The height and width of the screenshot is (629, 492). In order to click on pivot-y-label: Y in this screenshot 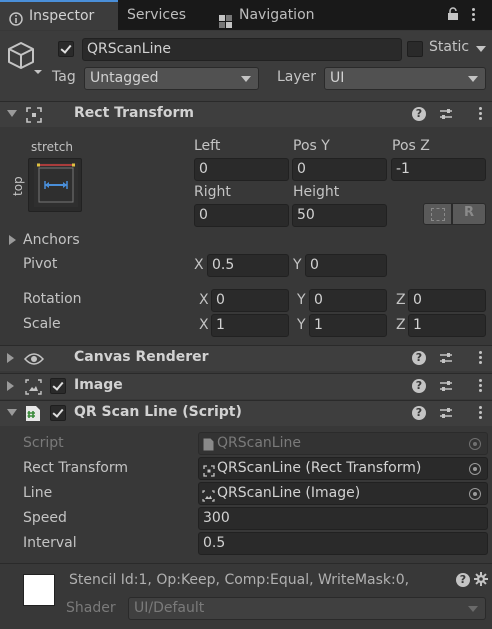, I will do `click(297, 265)`.